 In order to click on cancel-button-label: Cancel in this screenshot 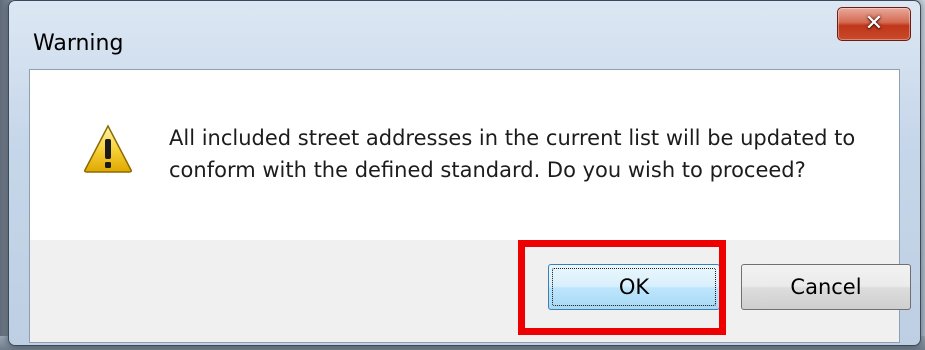, I will do `click(826, 287)`.